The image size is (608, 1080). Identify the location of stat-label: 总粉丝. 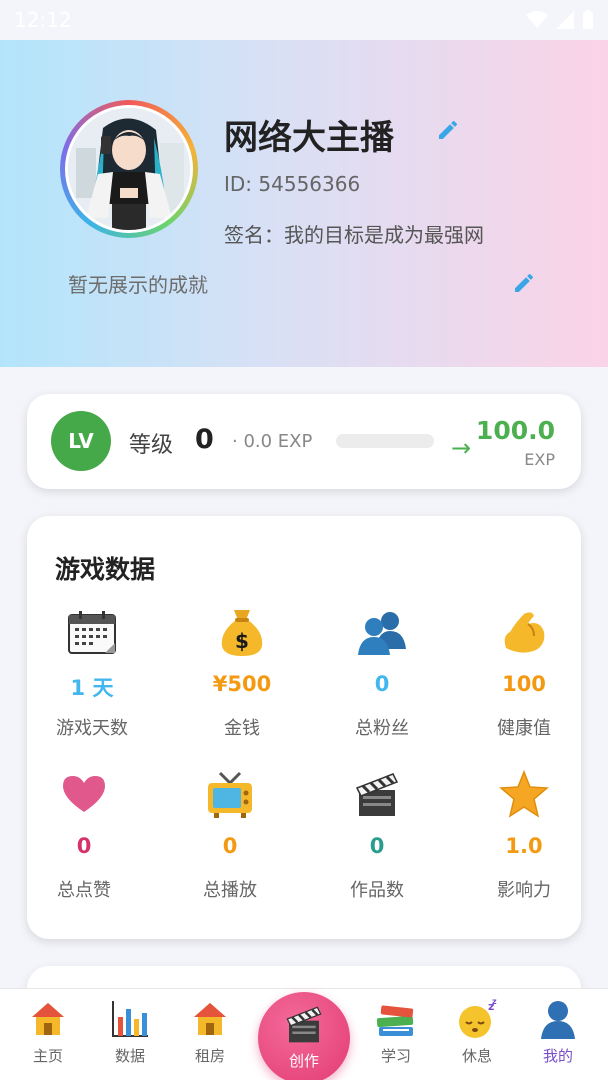
(382, 728).